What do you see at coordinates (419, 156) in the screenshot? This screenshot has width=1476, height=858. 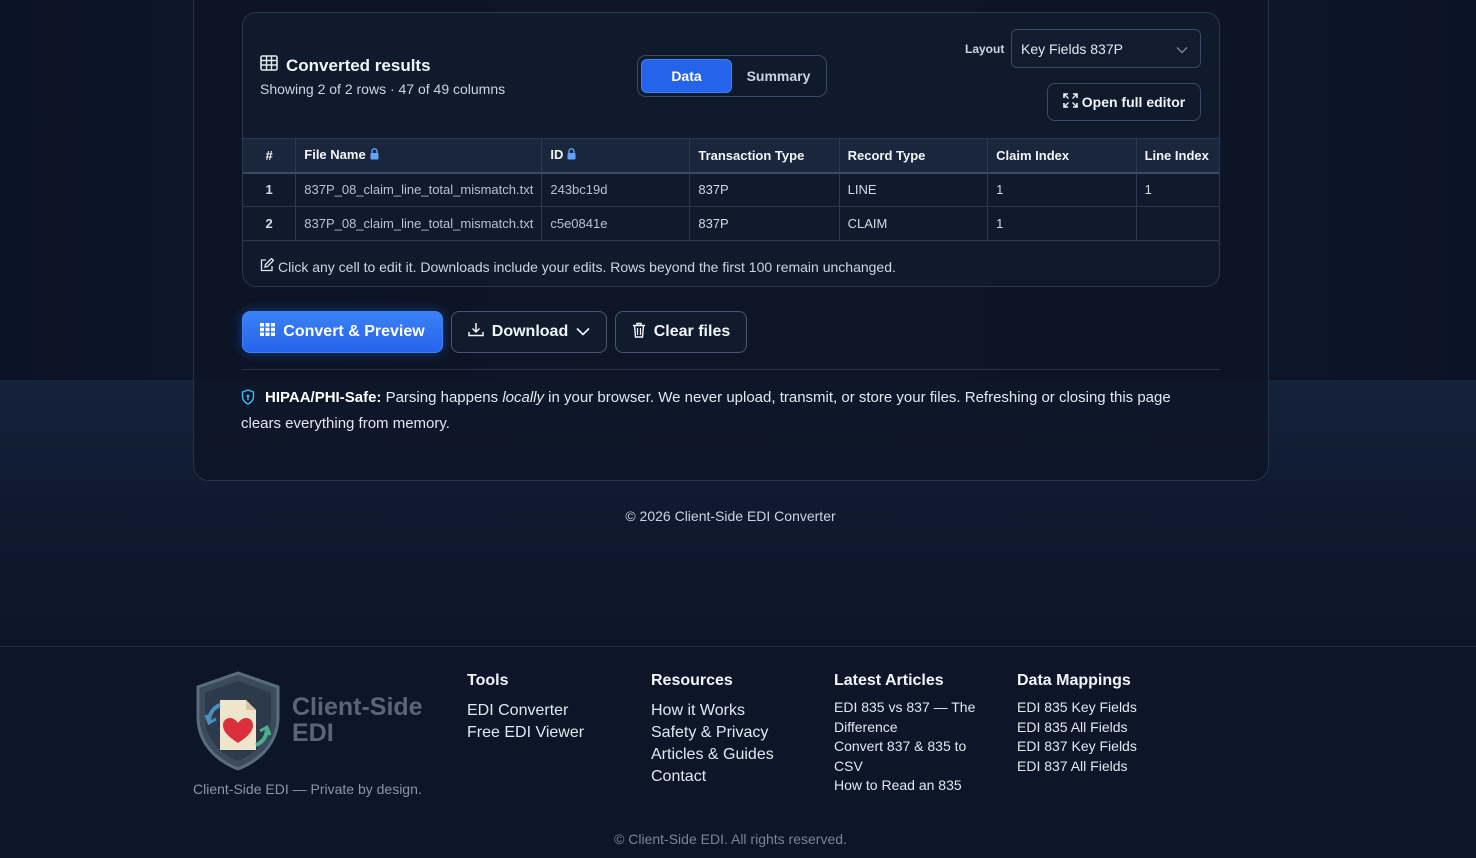 I see `column-header-file-name: File Name` at bounding box center [419, 156].